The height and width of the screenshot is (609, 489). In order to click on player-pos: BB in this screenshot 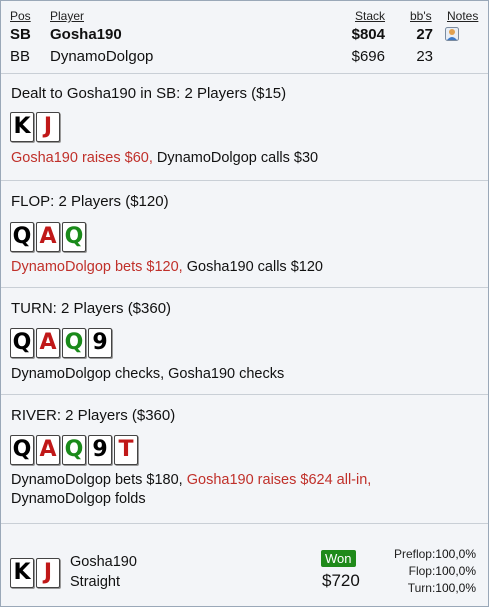, I will do `click(20, 56)`.